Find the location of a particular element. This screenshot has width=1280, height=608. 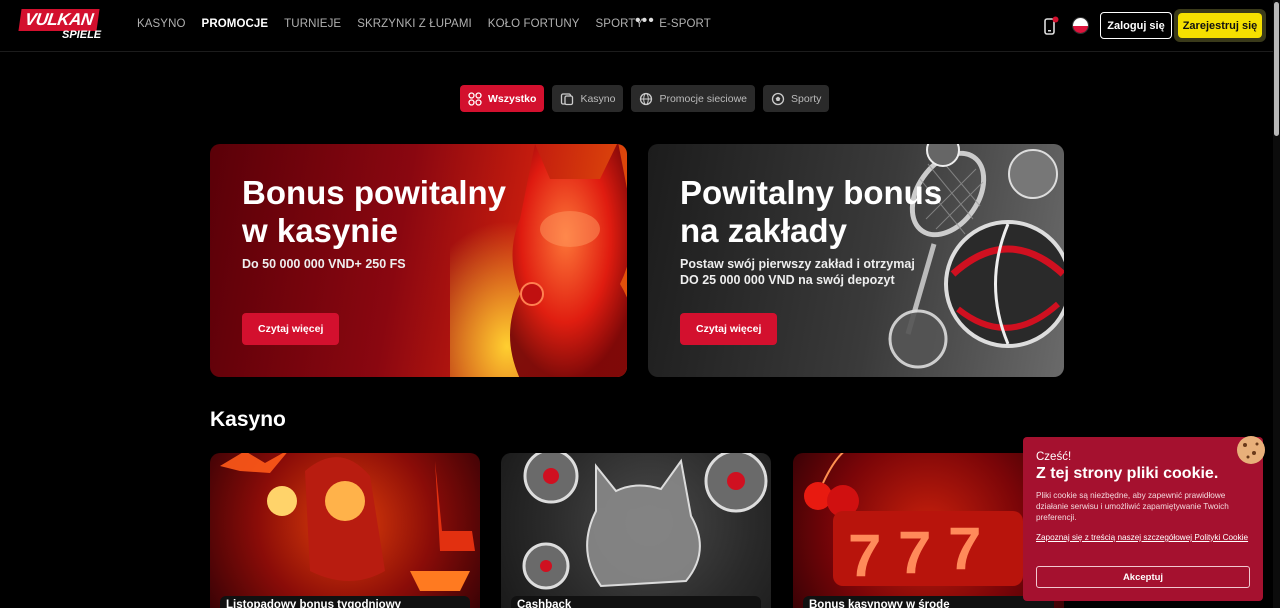

tab-wszystko: Wszystko is located at coordinates (502, 98).